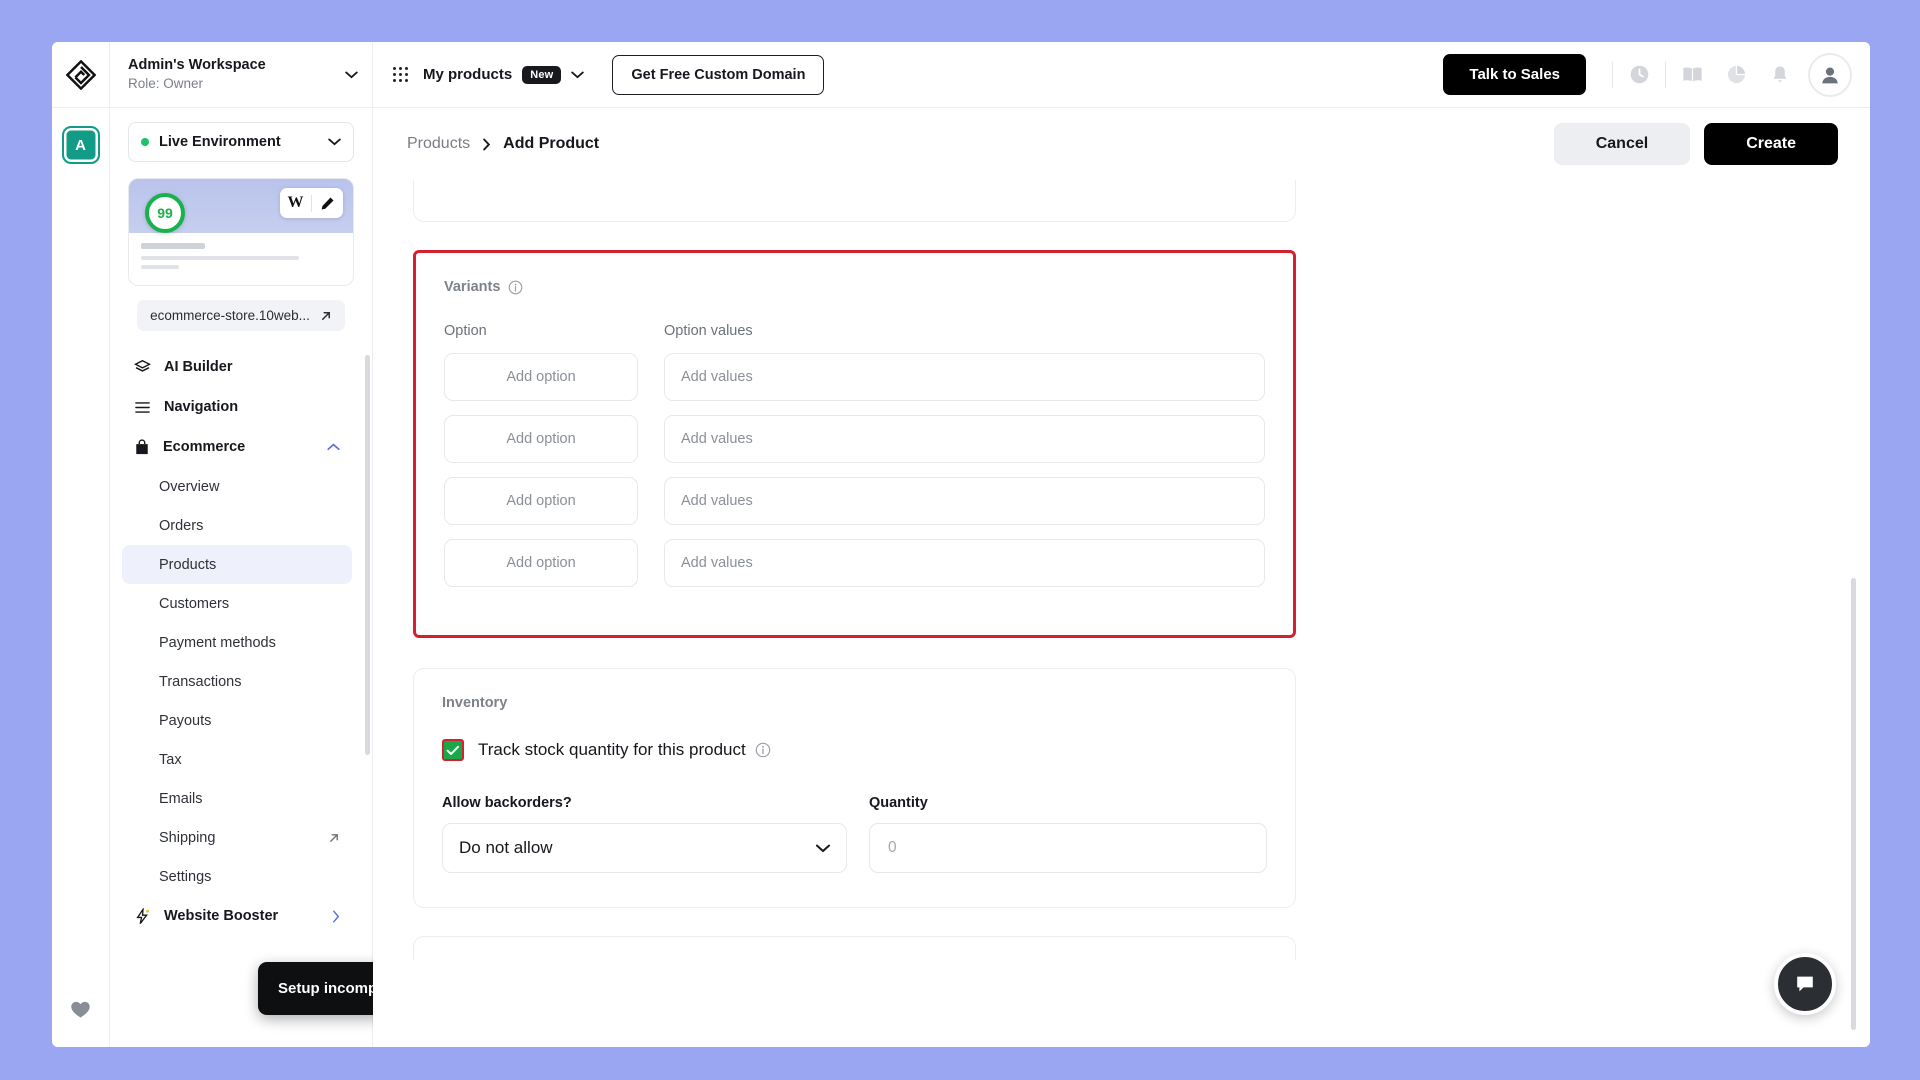 The height and width of the screenshot is (1080, 1920). What do you see at coordinates (194, 603) in the screenshot?
I see `sidebar-item-label: Customers` at bounding box center [194, 603].